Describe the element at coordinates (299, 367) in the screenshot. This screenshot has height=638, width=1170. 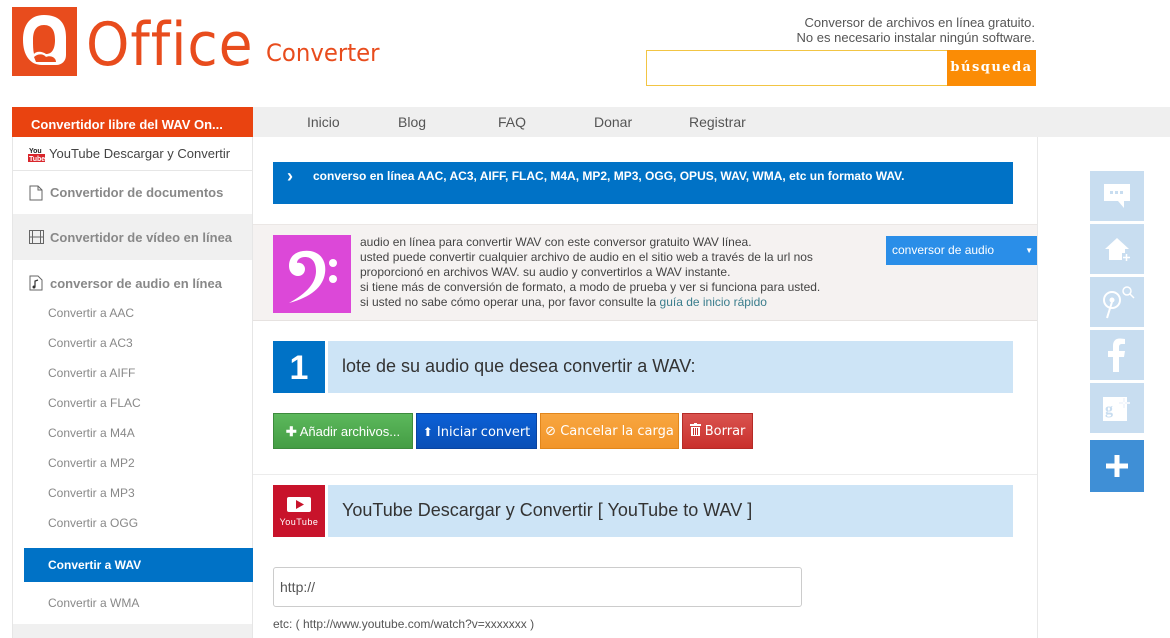
I see `step-number: 1` at that location.